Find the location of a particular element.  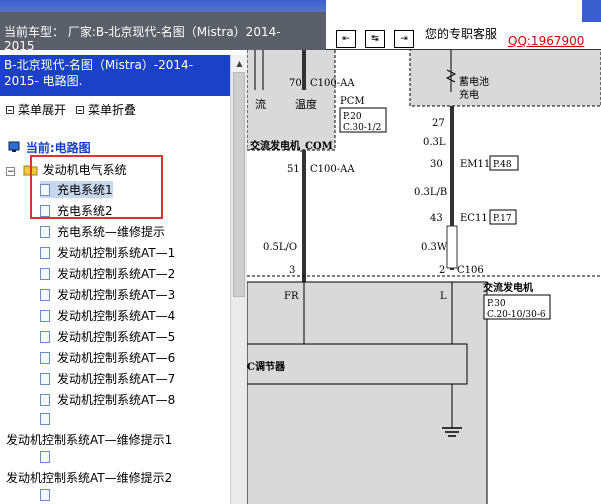

tree-item-ecu-at-8: 发动机控制系统AT—8 is located at coordinates (107, 399).